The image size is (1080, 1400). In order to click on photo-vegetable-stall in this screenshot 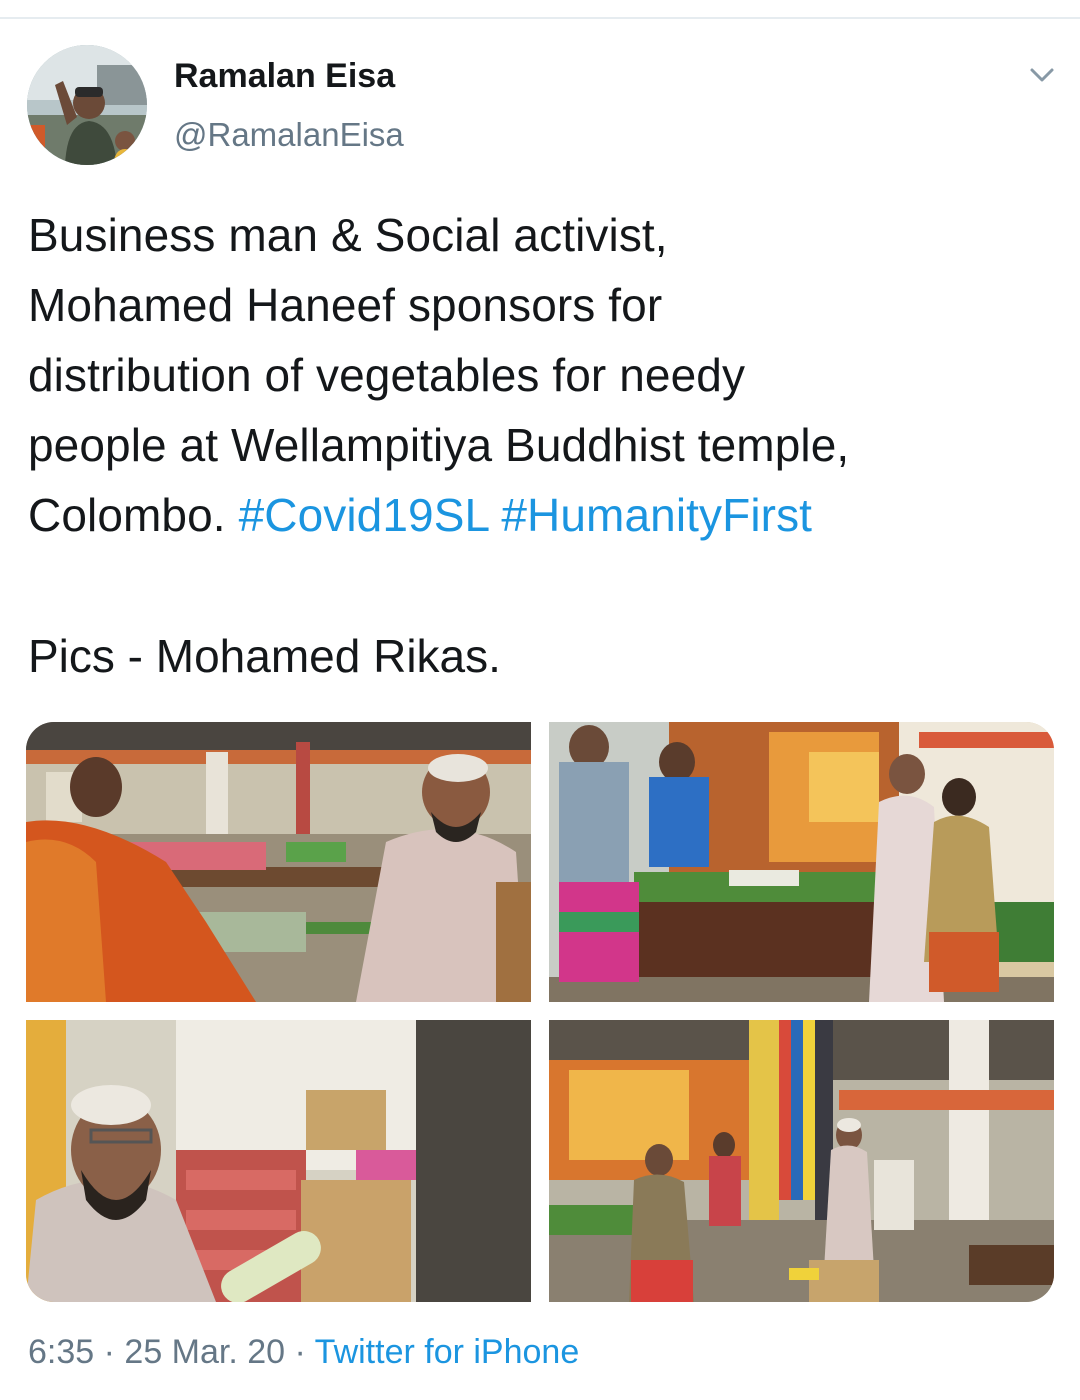, I will do `click(801, 862)`.